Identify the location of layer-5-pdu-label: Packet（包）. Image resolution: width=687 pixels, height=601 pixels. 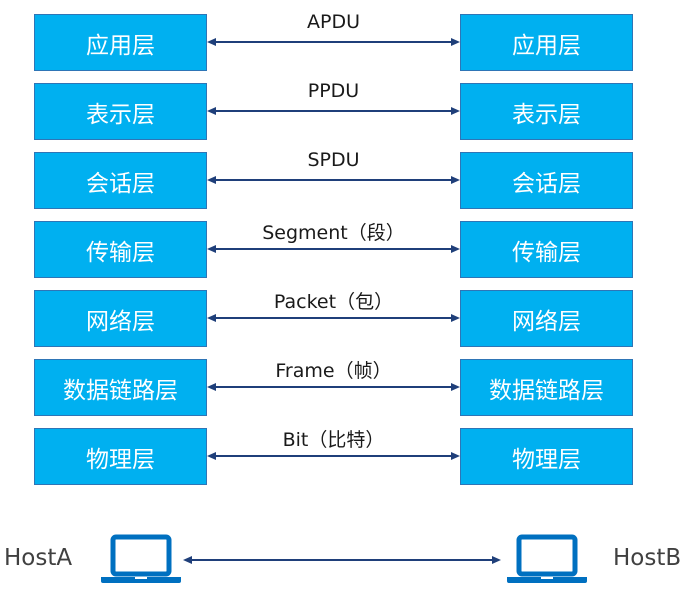
(333, 302).